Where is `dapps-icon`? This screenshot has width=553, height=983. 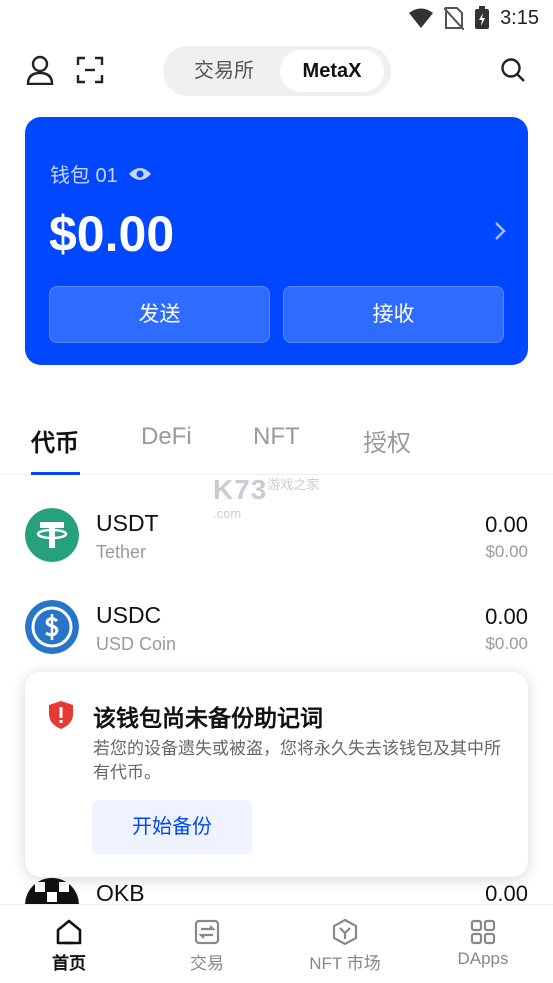
dapps-icon is located at coordinates (483, 932).